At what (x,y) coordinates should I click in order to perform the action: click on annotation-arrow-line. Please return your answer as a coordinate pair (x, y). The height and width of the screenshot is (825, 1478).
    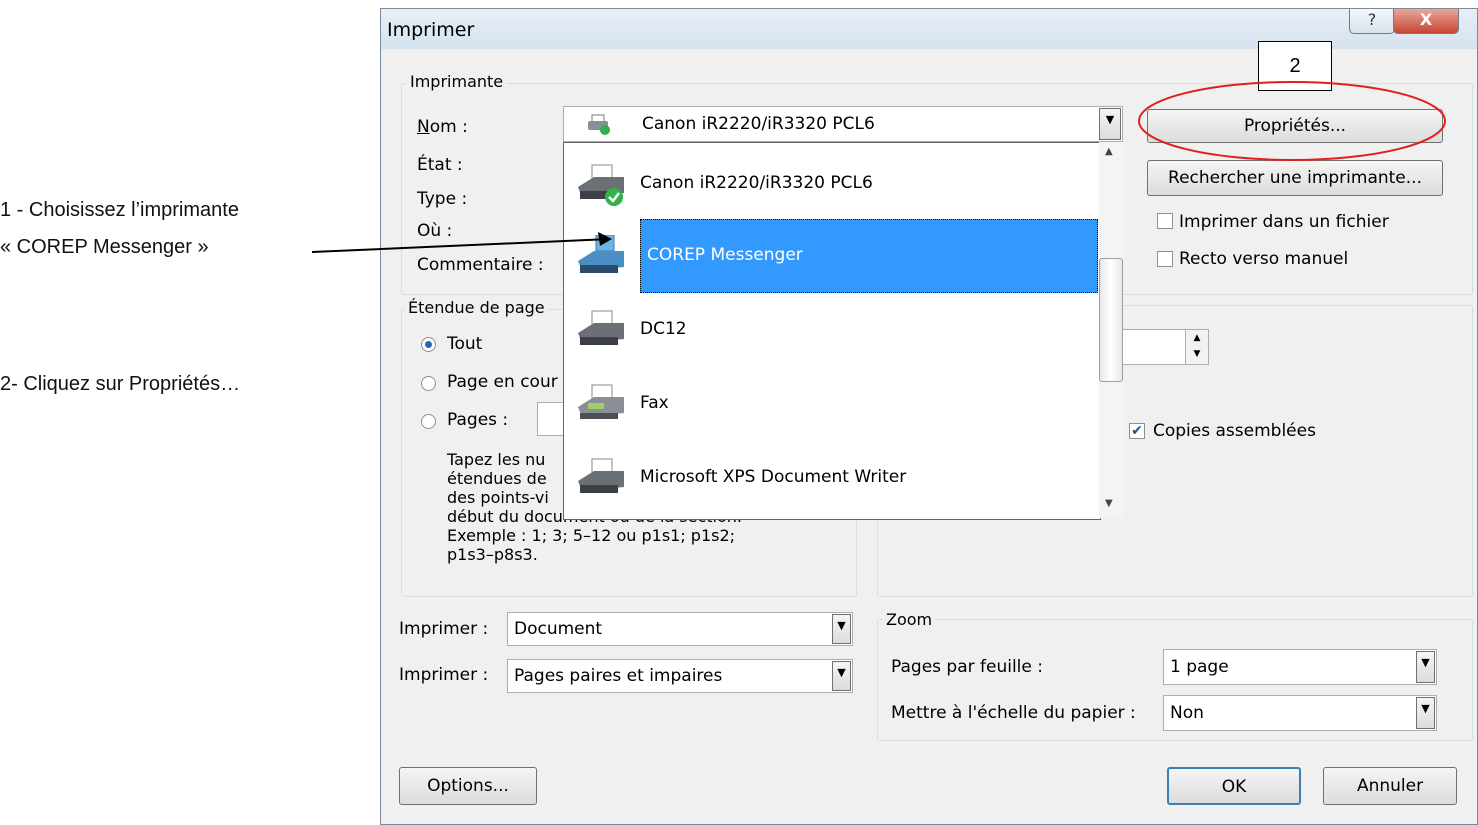
    Looking at the image, I should click on (461, 245).